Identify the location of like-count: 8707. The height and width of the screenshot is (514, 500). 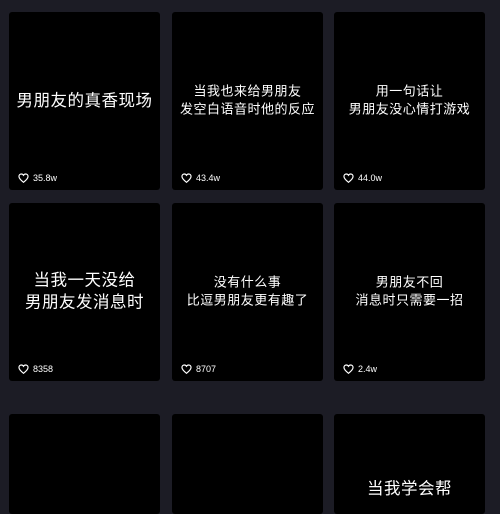
(198, 369).